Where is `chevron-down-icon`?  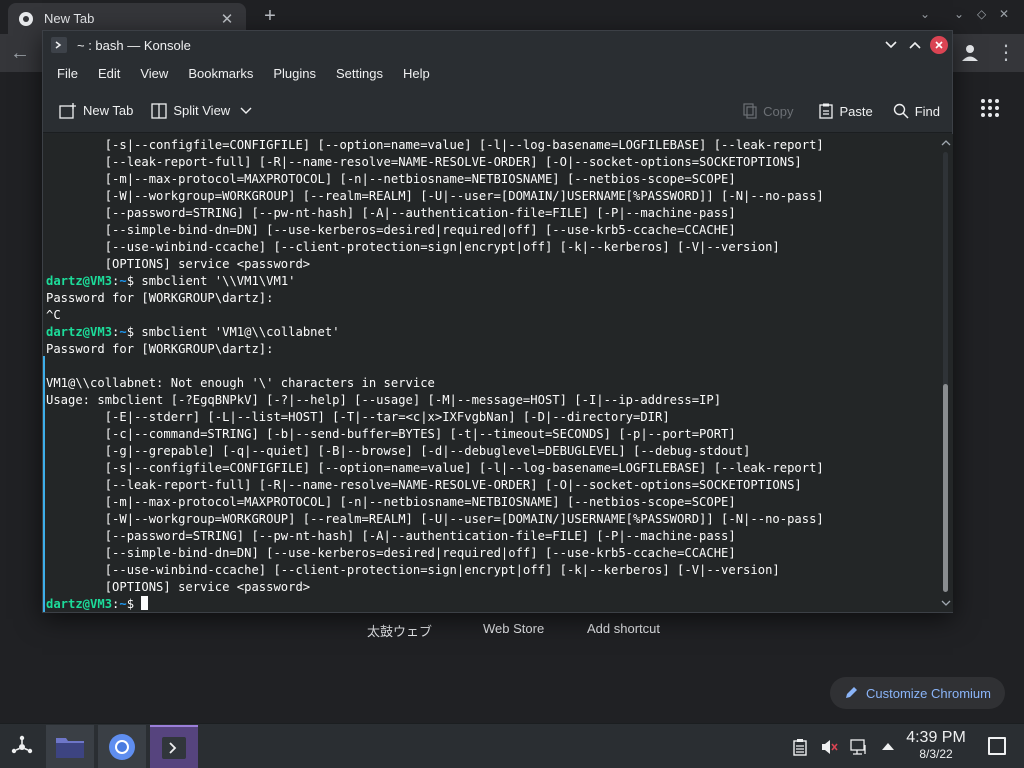
chevron-down-icon is located at coordinates (246, 110).